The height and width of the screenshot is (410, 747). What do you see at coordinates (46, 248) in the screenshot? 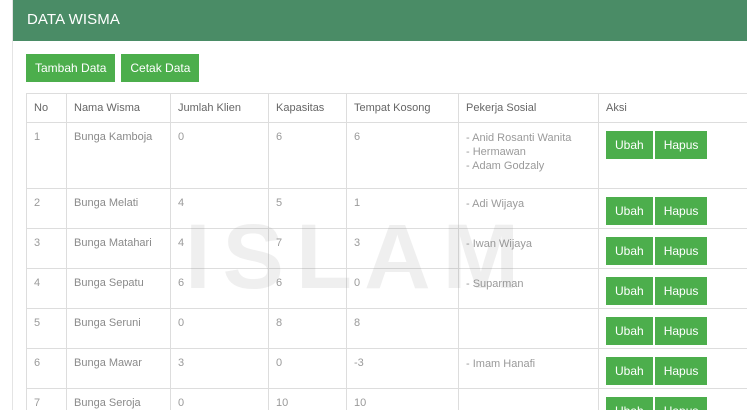
I see `cell-no: 3` at bounding box center [46, 248].